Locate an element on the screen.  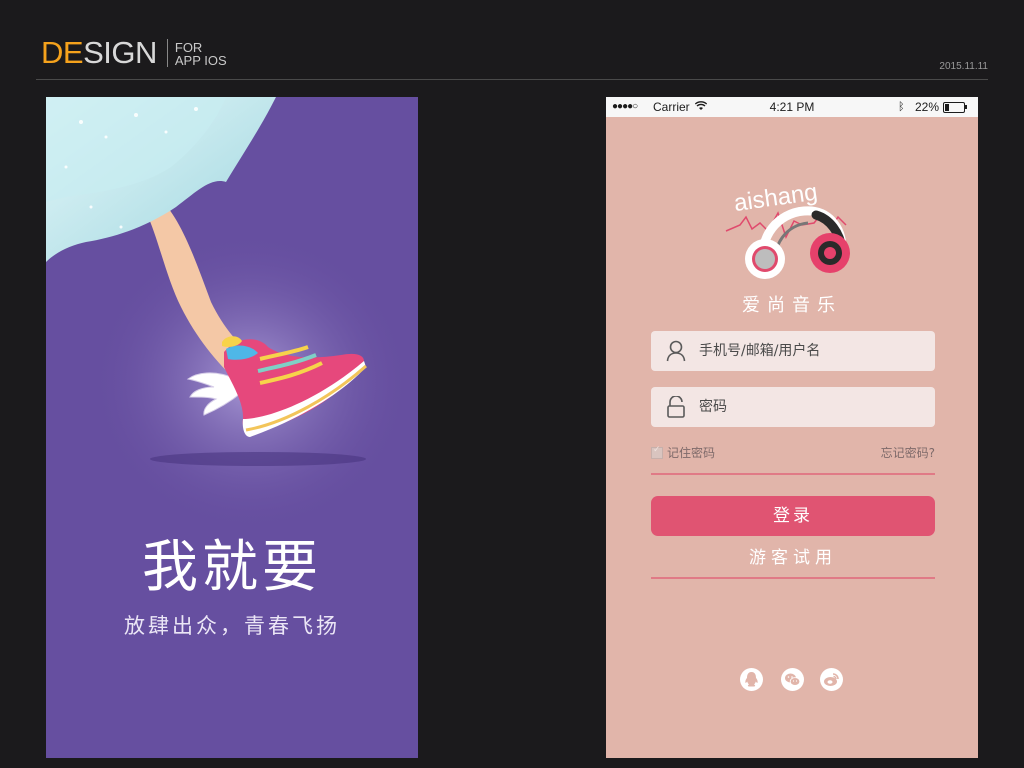
qq-icon is located at coordinates (751, 679).